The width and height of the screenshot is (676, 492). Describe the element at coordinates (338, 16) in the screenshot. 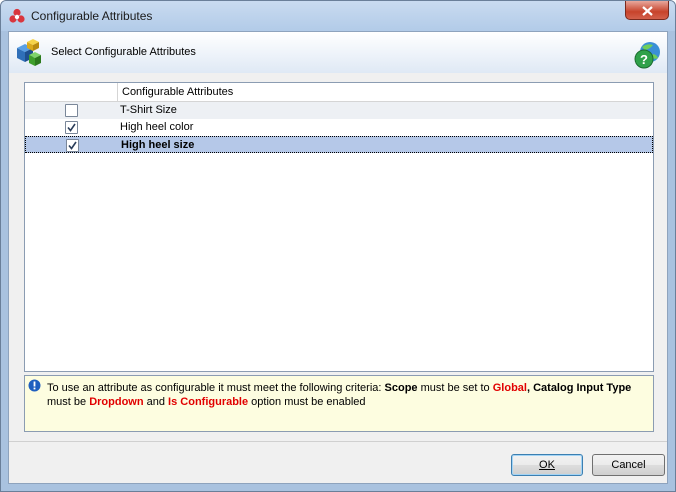

I see `title-bar: Configurable Attributes` at that location.